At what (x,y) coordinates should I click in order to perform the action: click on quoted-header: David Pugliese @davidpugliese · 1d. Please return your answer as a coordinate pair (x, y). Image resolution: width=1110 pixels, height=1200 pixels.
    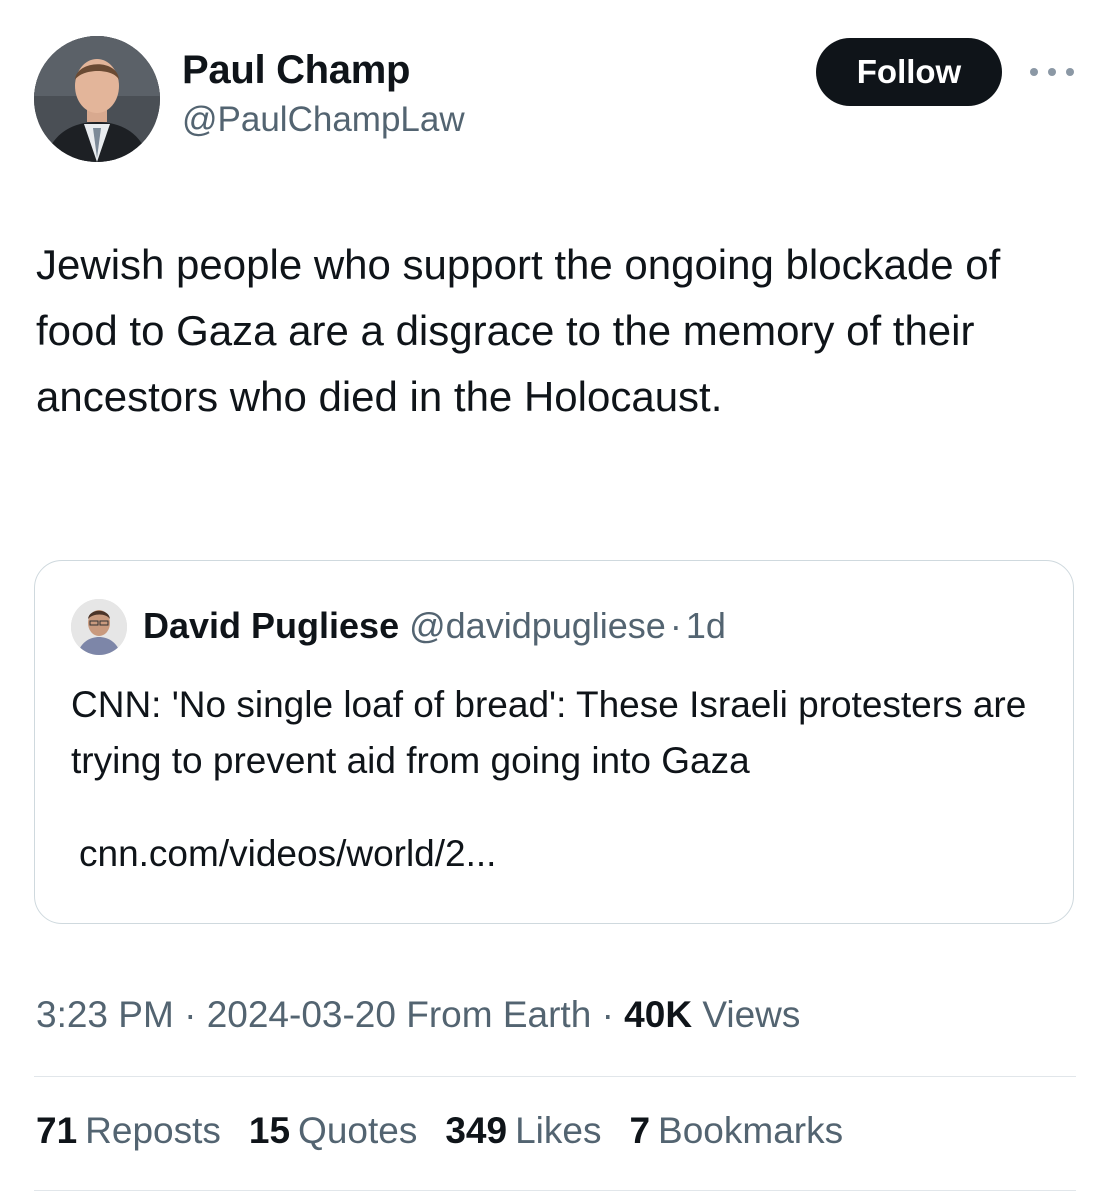
    Looking at the image, I should click on (434, 626).